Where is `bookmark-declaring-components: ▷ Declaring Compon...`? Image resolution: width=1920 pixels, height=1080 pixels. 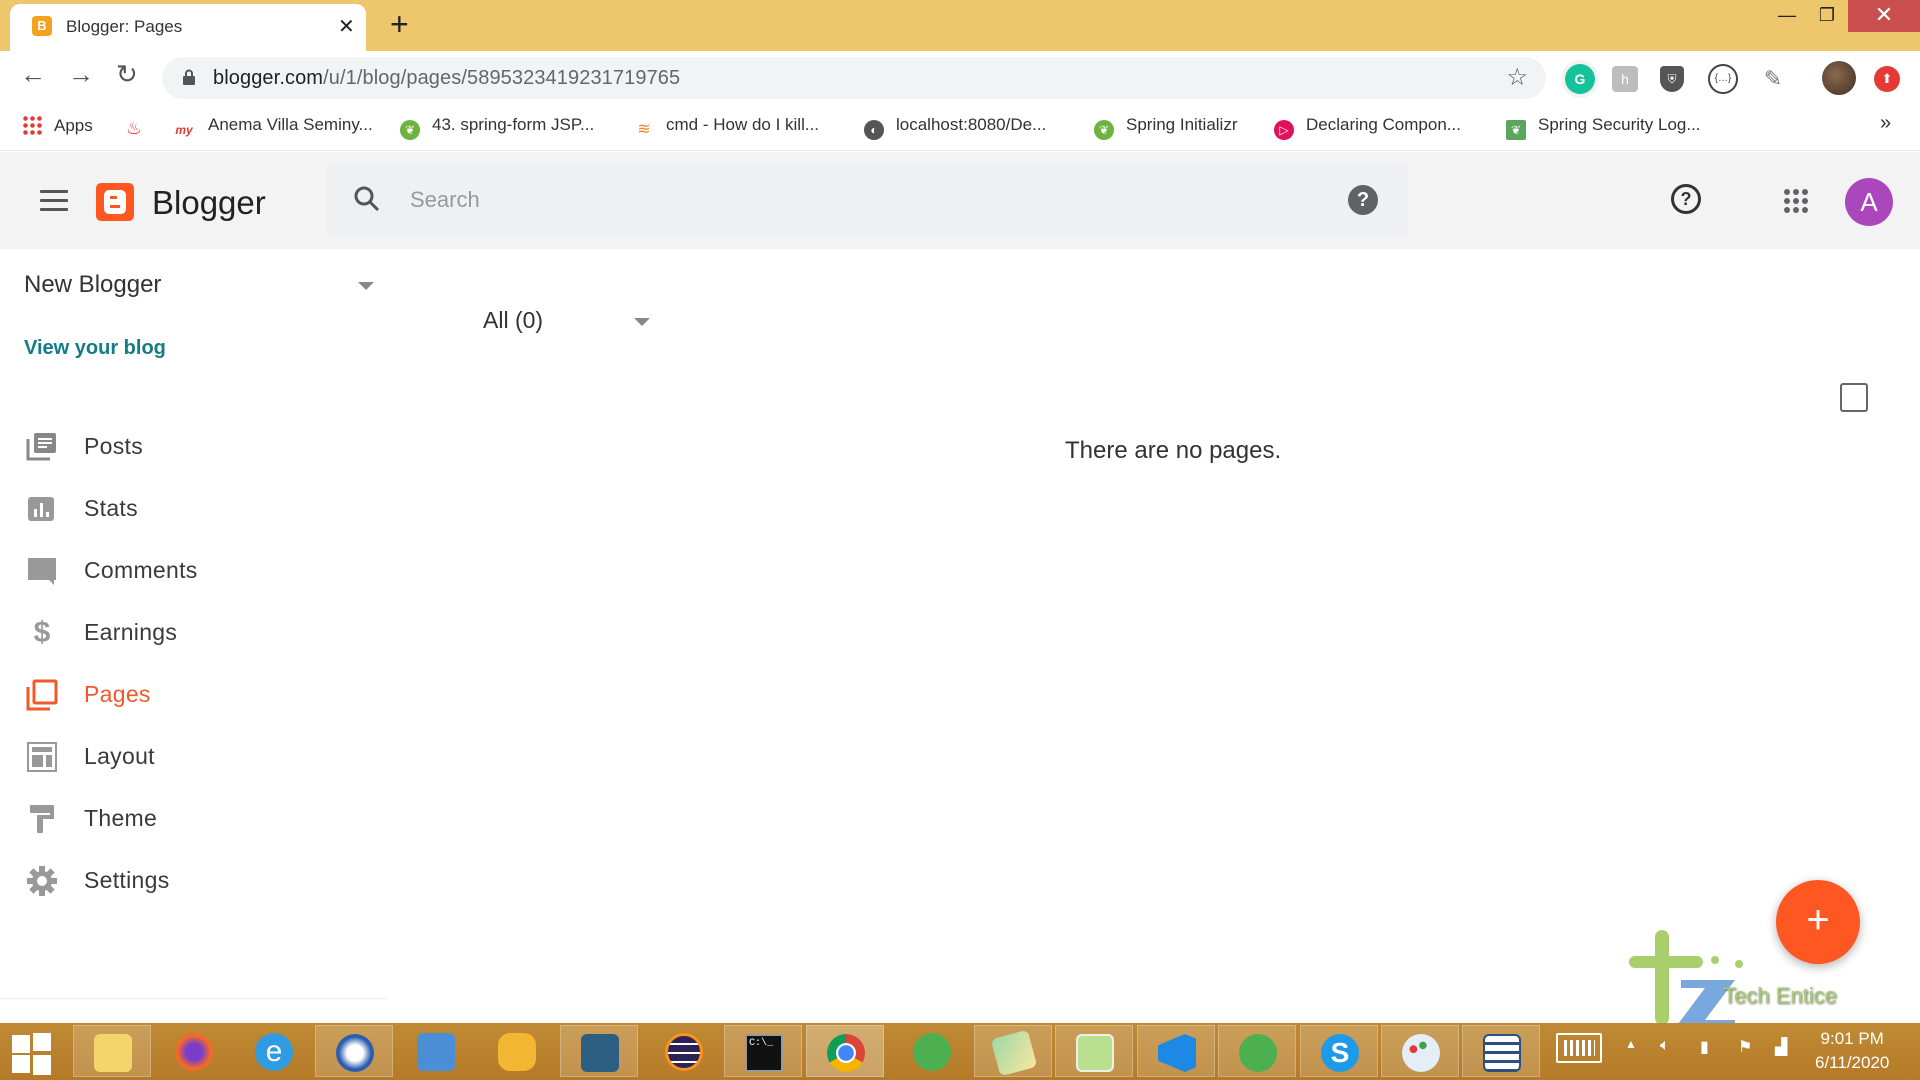
bookmark-declaring-components: ▷ Declaring Compon... is located at coordinates (1367, 127).